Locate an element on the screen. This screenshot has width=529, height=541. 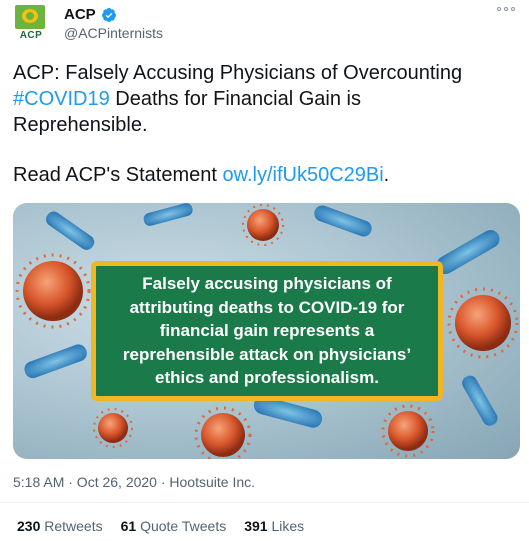
tweet-line-read: Read ACP's Statement ow.ly/ifUk50C29Bi. is located at coordinates (265, 175).